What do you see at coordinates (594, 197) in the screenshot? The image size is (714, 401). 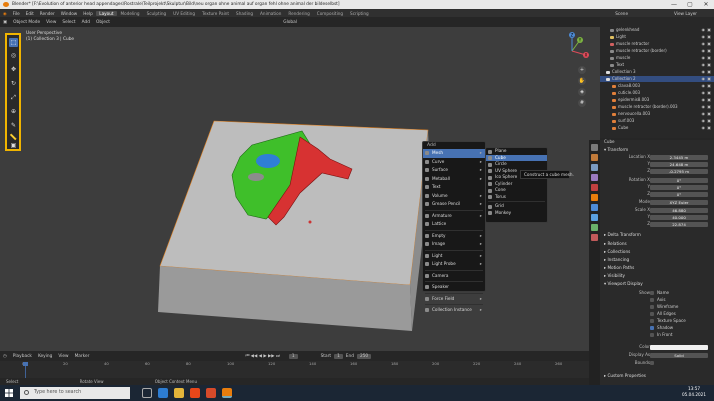 I see `object-tab-icon` at bounding box center [594, 197].